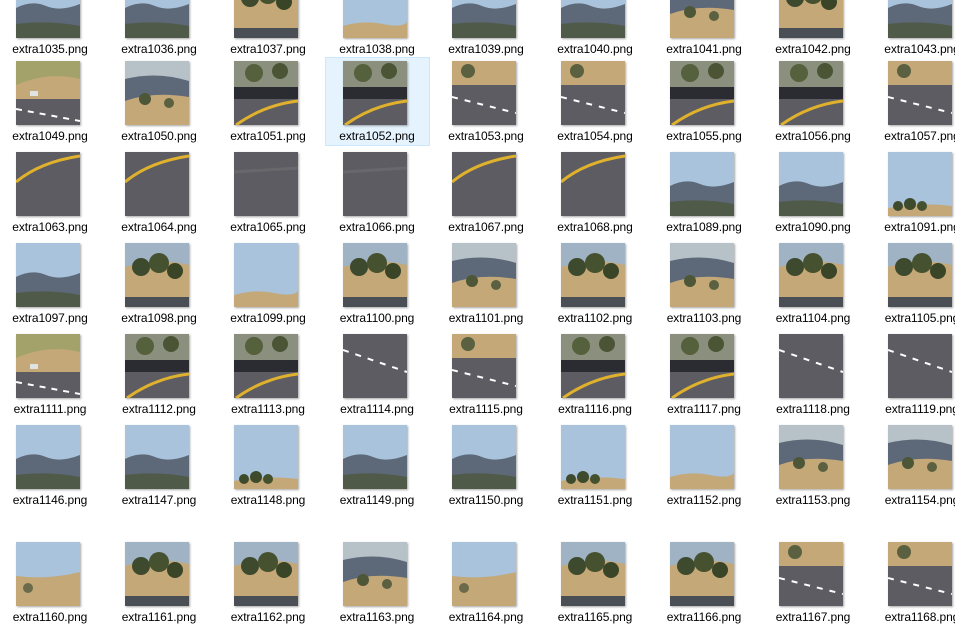 The width and height of the screenshot is (955, 639). Describe the element at coordinates (50, 136) in the screenshot. I see `file-name: extra1049.png` at that location.